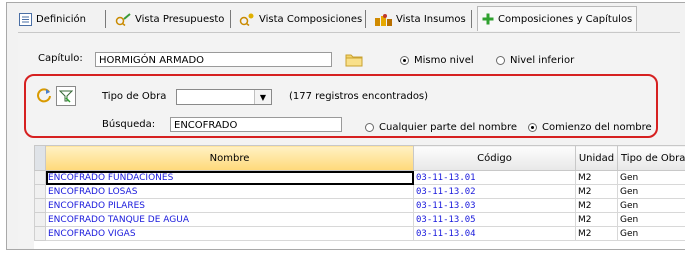 The image size is (685, 257). I want to click on cell-codigo: 03-11-13.02, so click(494, 191).